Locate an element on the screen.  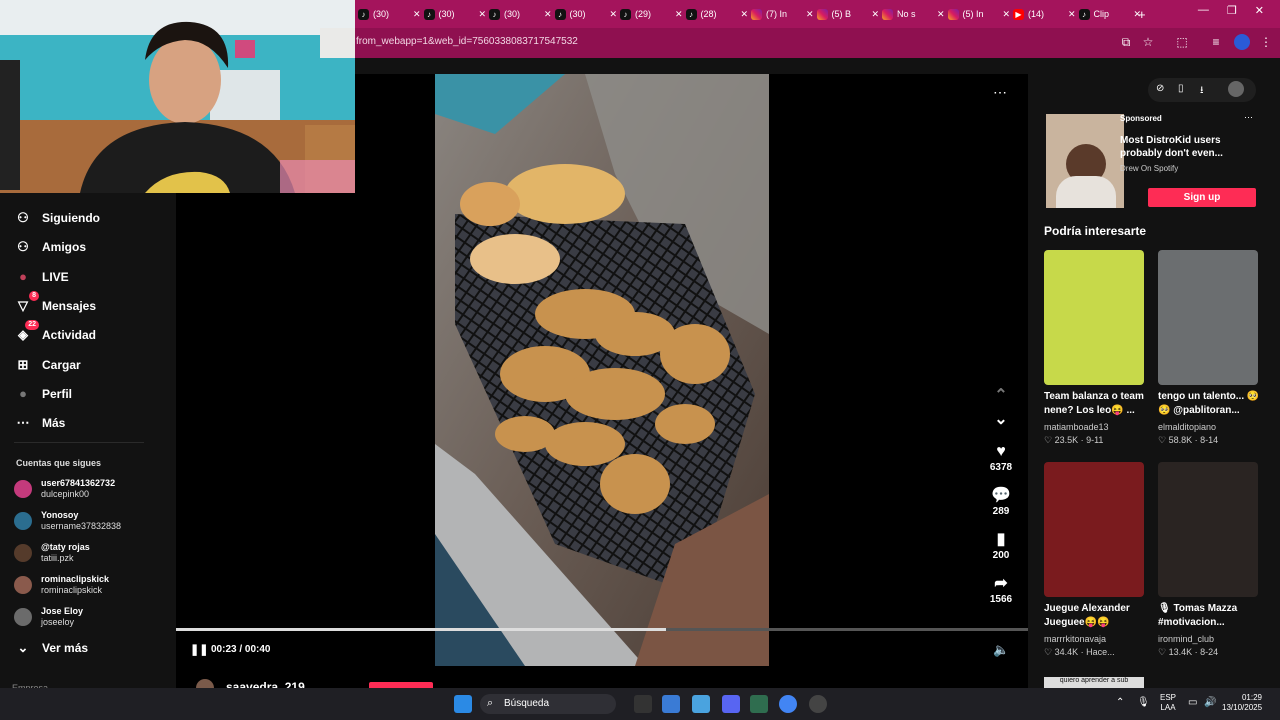
restore-icon: ❐ is located at coordinates (1232, 10).